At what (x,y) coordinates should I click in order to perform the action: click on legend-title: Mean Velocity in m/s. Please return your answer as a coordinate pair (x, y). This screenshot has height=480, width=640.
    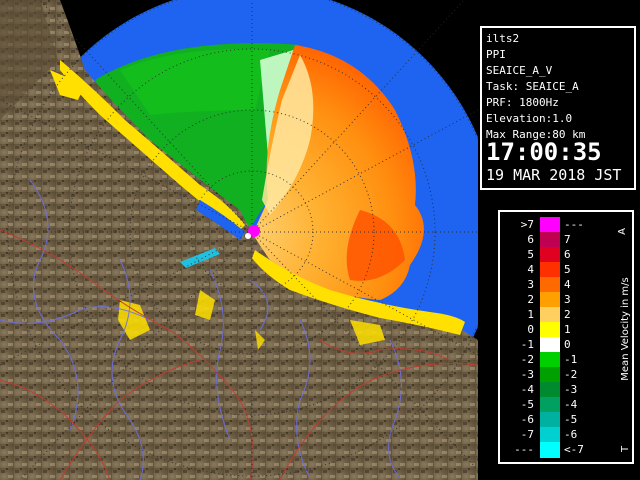
    Looking at the image, I should click on (625, 328).